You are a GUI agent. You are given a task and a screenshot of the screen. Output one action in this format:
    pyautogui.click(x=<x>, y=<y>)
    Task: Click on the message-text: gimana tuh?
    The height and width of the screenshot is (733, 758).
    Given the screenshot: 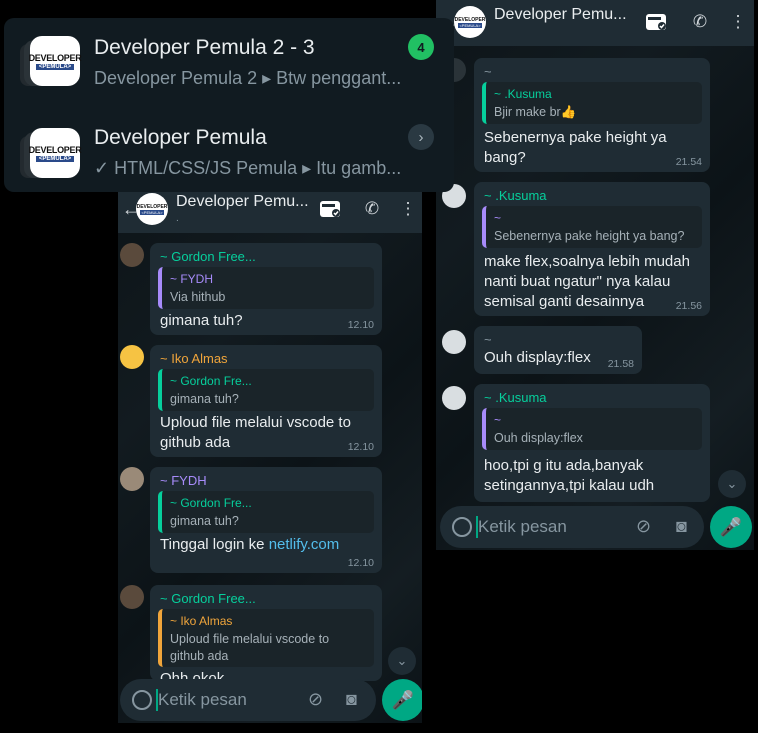 What is the action you would take?
    pyautogui.click(x=201, y=320)
    